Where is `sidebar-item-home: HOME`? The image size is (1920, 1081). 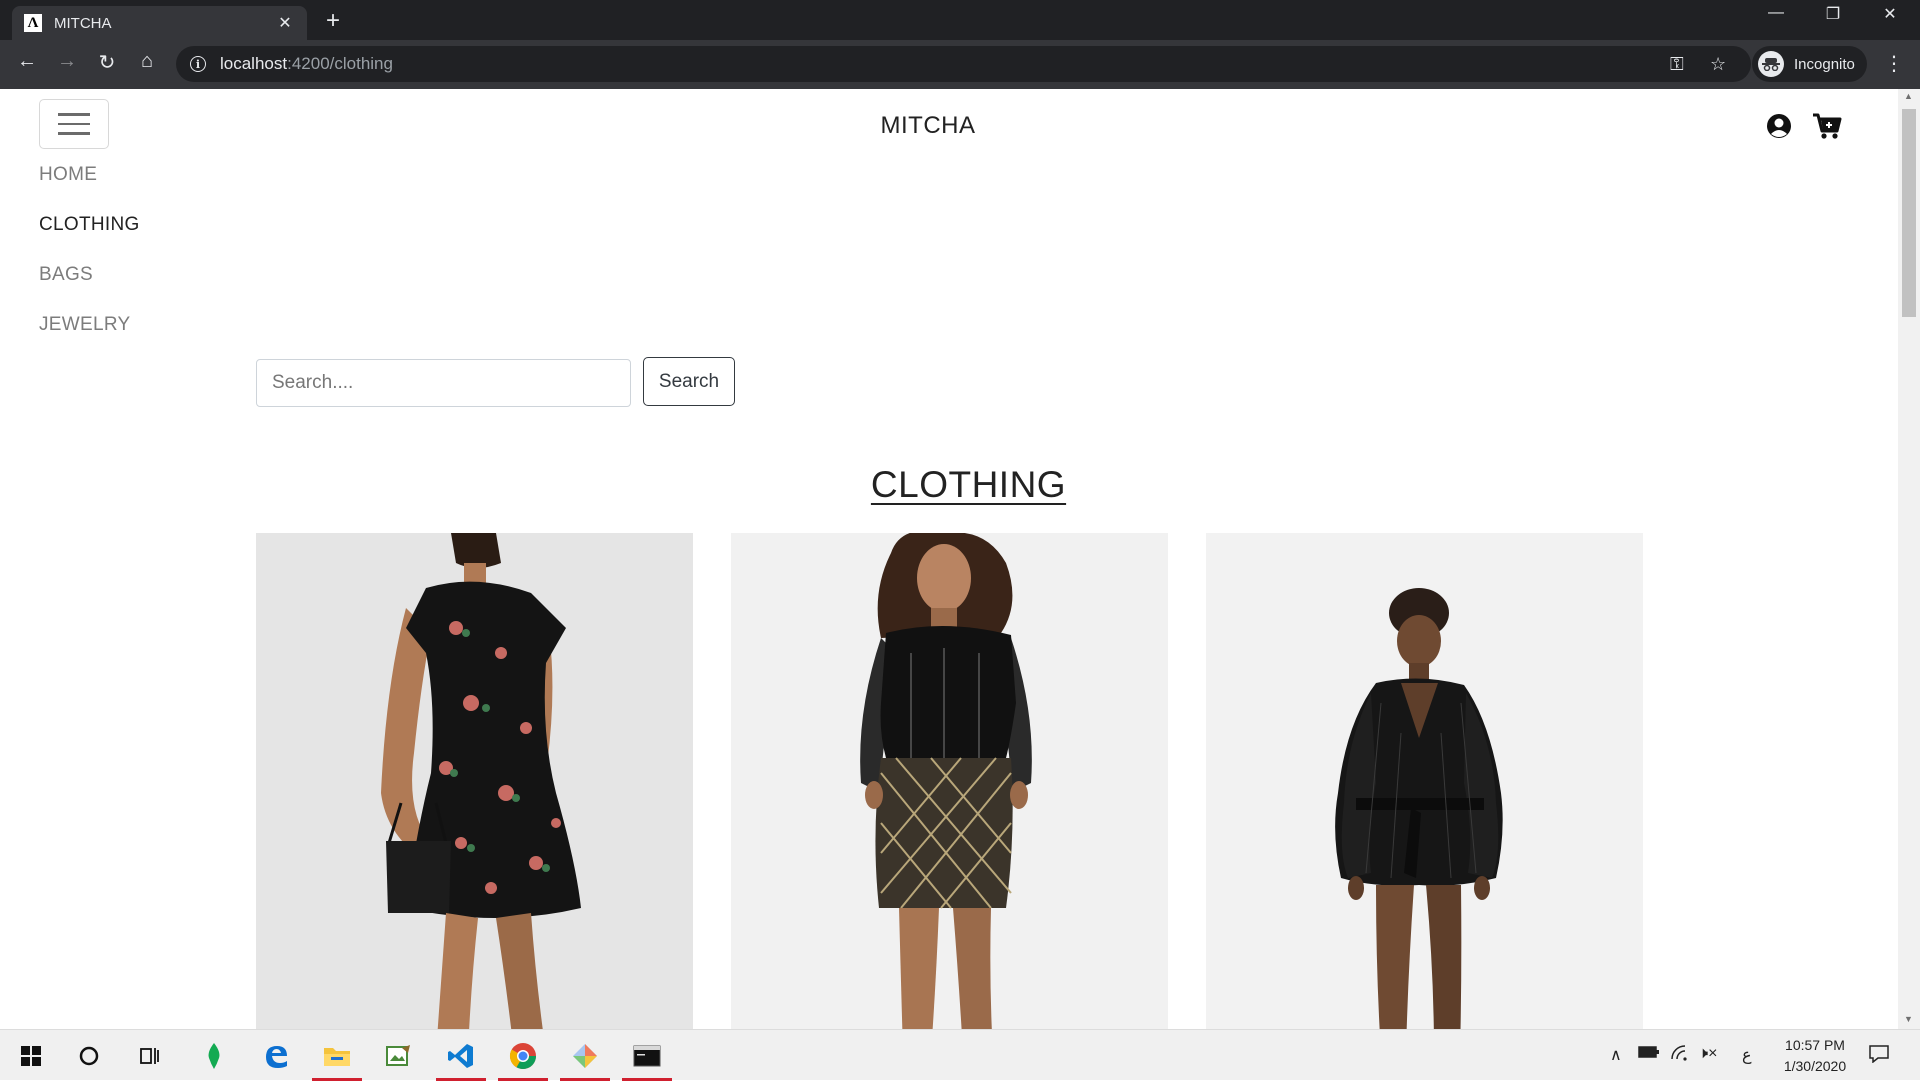 sidebar-item-home: HOME is located at coordinates (89, 184).